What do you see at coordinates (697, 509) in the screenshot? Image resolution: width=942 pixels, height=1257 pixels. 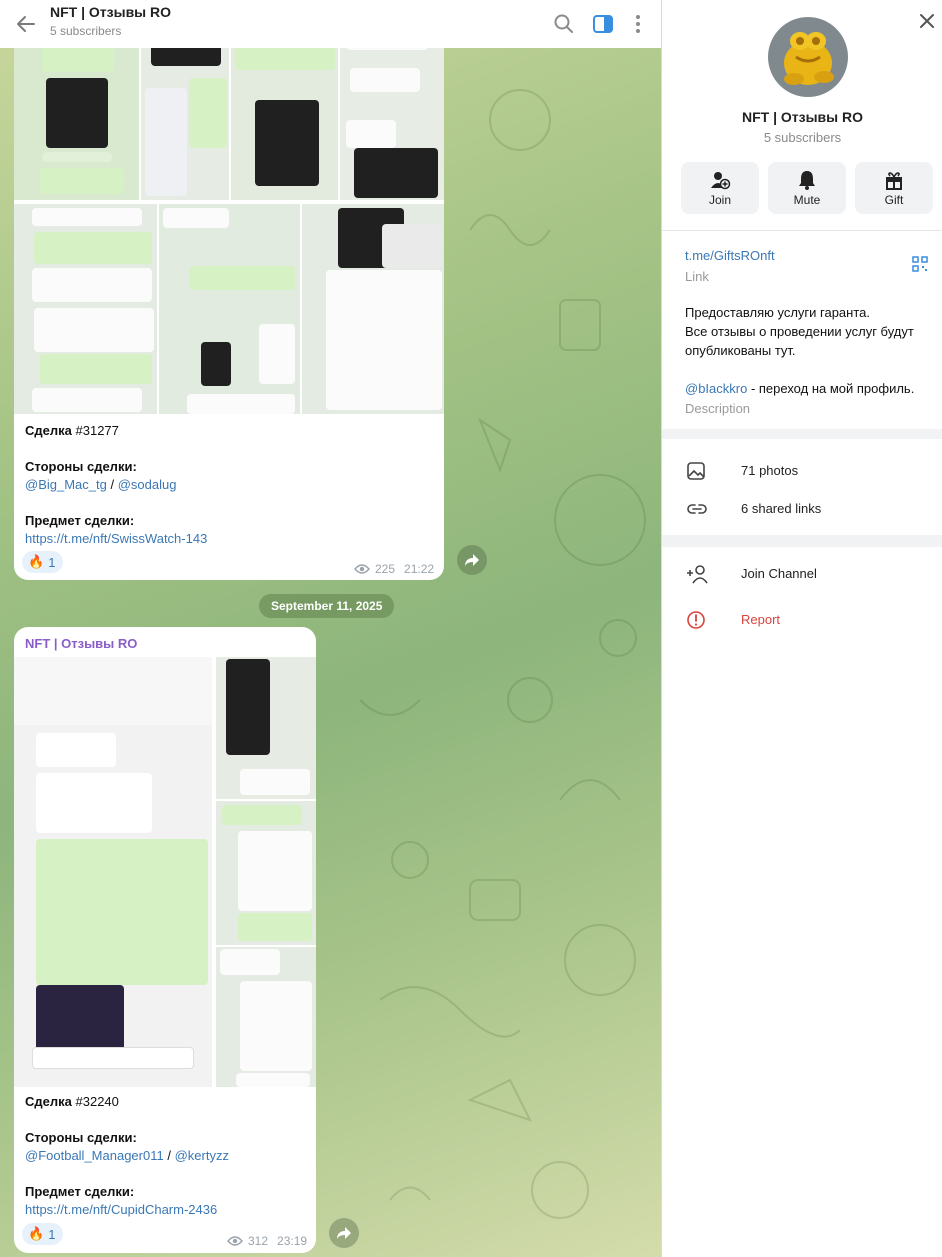 I see `link-icon` at bounding box center [697, 509].